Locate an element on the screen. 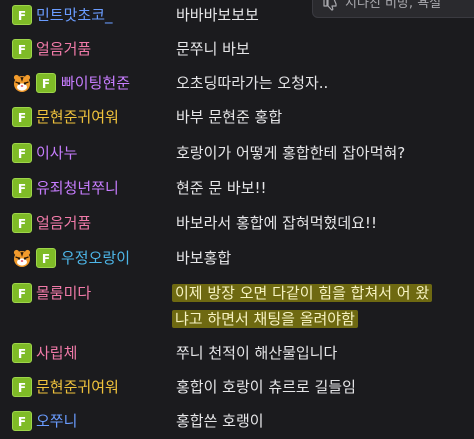 The width and height of the screenshot is (474, 439). chat-text: 문쭈니 바보 is located at coordinates (213, 49).